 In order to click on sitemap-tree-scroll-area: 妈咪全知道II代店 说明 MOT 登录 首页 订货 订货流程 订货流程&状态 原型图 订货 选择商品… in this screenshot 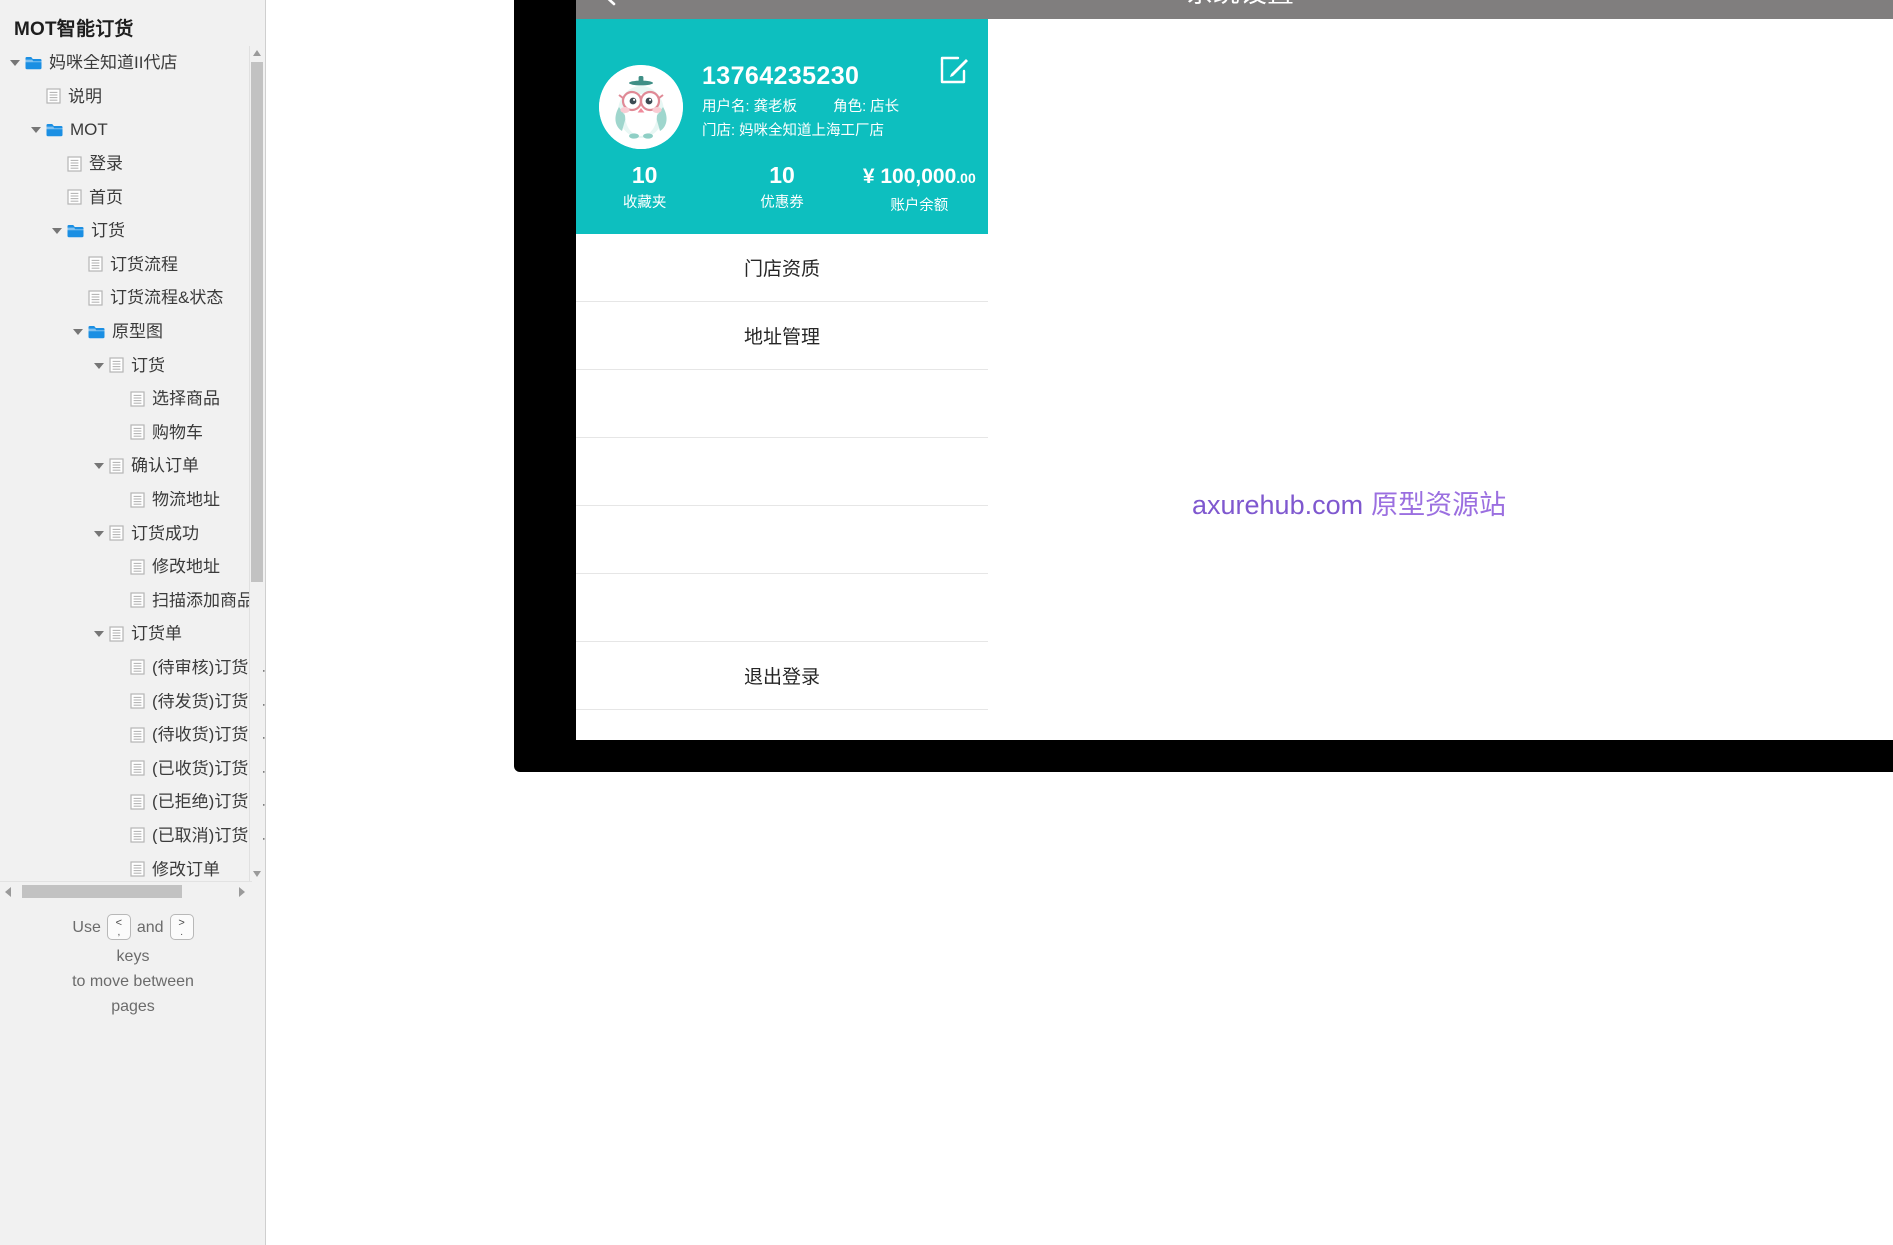, I will do `click(132, 463)`.